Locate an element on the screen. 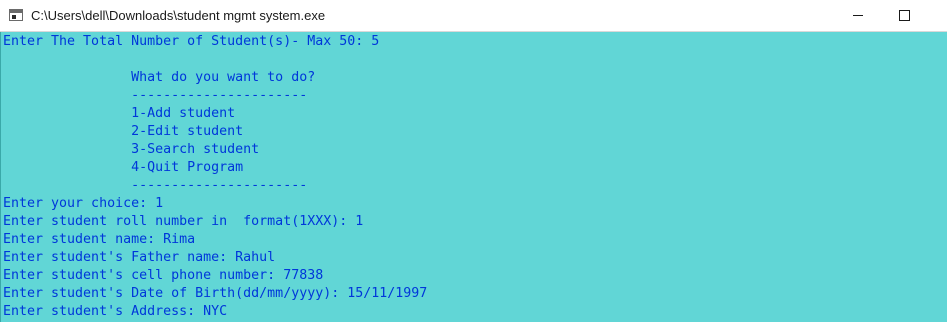 This screenshot has height=322, width=947. maximize-icon is located at coordinates (904, 15).